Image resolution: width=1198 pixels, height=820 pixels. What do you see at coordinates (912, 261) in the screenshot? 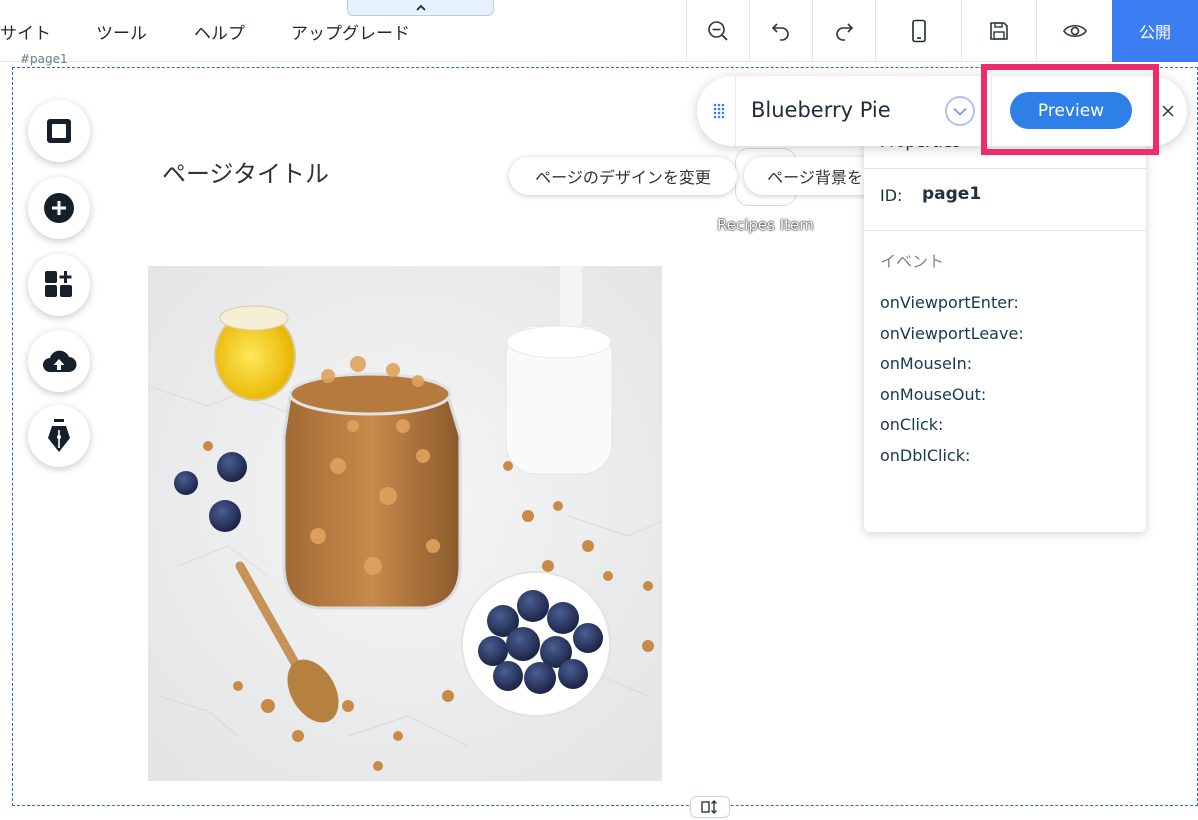
I see `events-heading: イベント` at bounding box center [912, 261].